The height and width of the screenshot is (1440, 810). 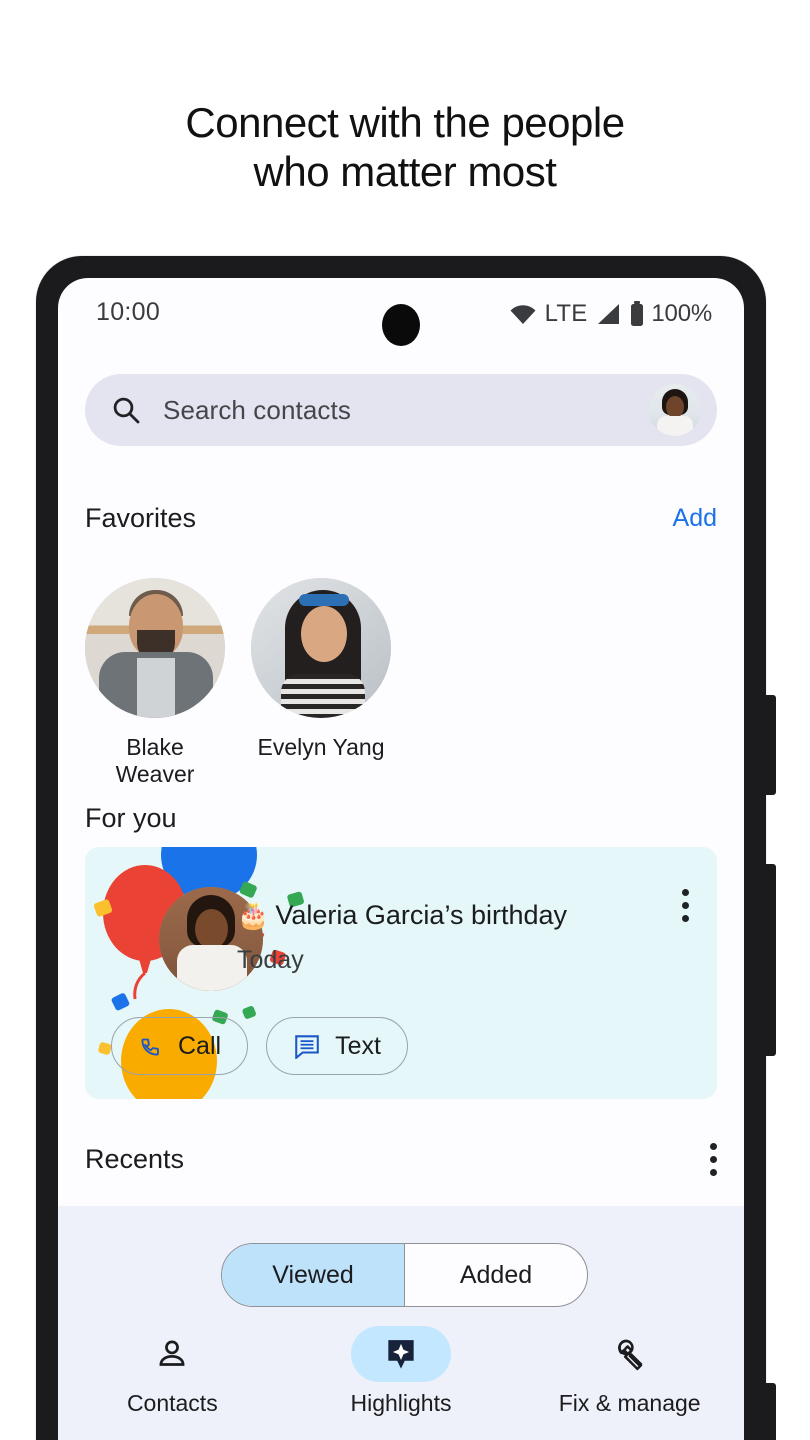 I want to click on cell-signal-icon, so click(x=608, y=314).